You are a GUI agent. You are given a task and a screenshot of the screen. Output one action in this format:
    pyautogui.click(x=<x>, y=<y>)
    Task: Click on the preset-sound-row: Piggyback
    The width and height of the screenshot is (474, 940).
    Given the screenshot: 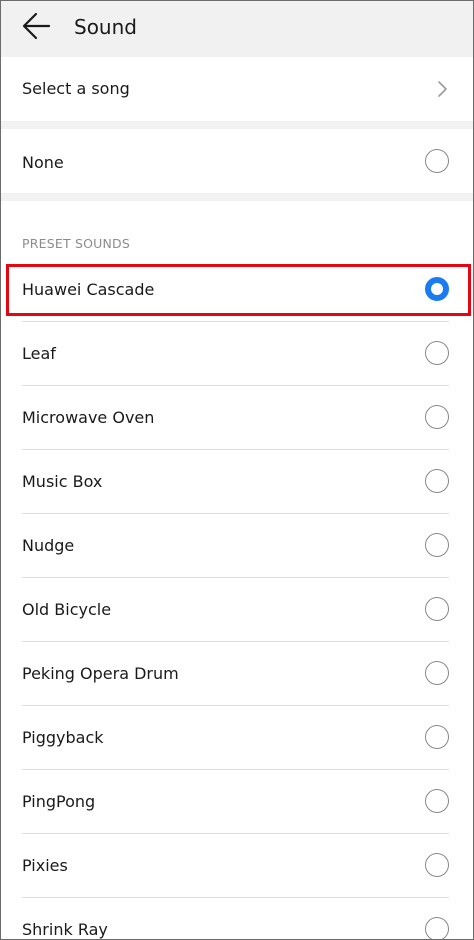 What is the action you would take?
    pyautogui.click(x=237, y=738)
    